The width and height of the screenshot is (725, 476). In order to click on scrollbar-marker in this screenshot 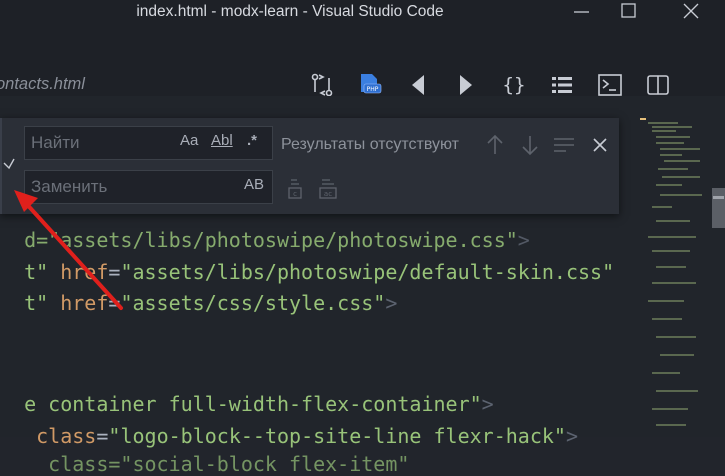, I will do `click(718, 197)`.